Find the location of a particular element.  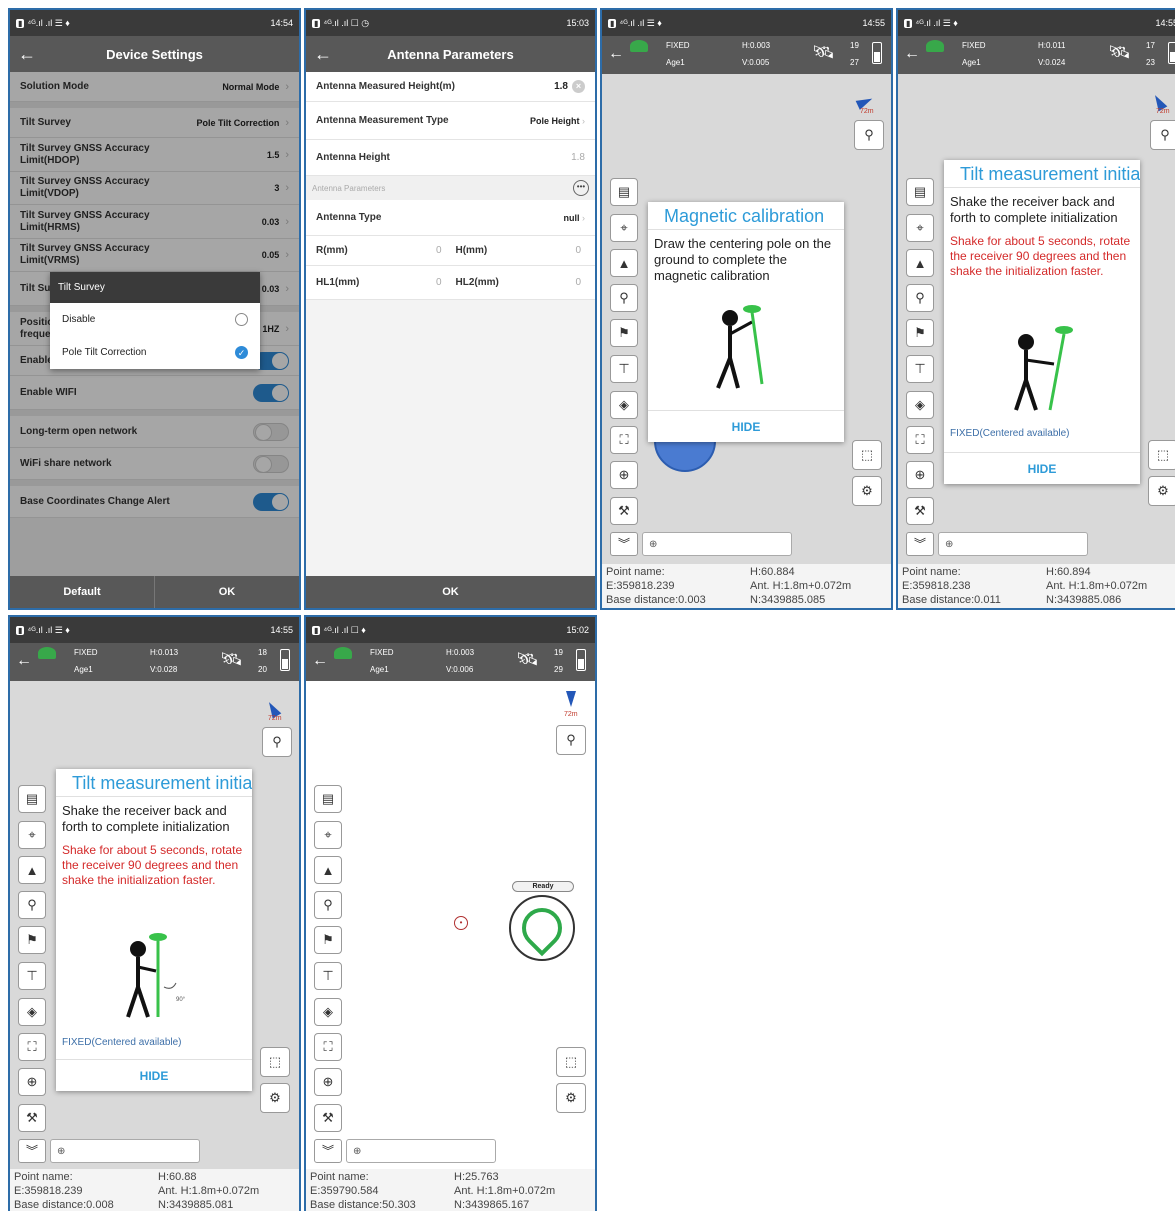

more-options-icon: ••• is located at coordinates (581, 188).